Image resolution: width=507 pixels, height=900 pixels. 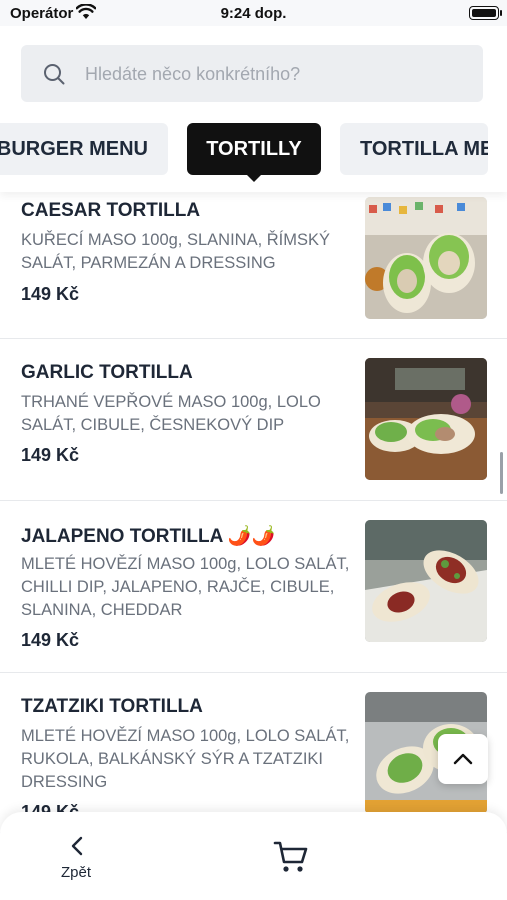 What do you see at coordinates (112, 706) in the screenshot?
I see `item-title: TZATZIKI TORTILLA` at bounding box center [112, 706].